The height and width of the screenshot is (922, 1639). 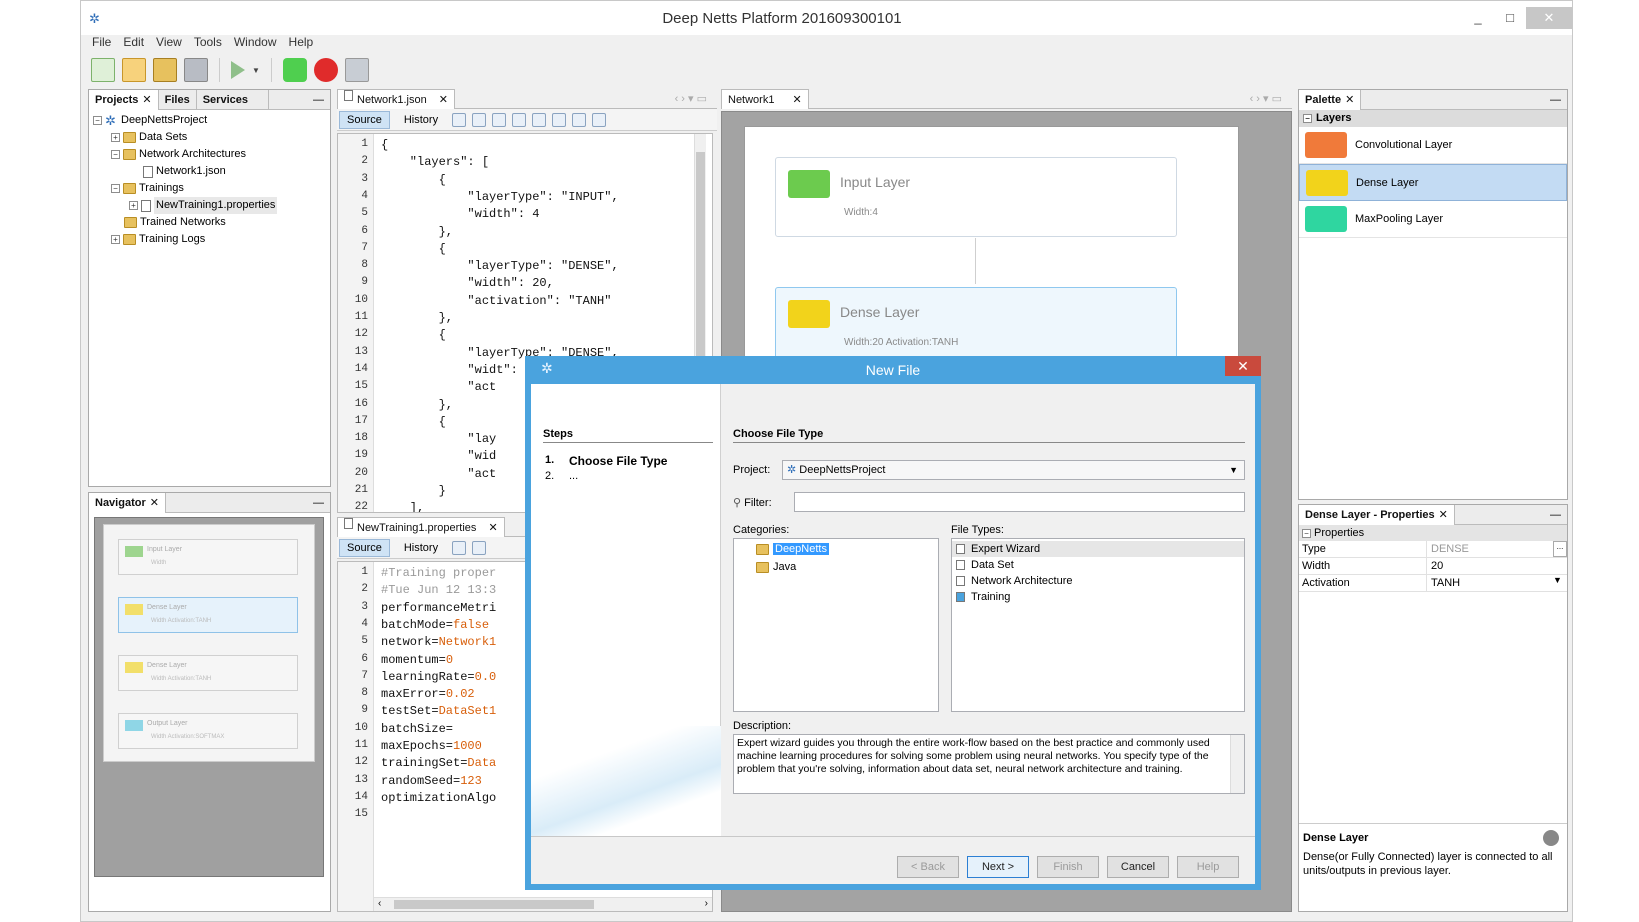 I want to click on train-icon, so click(x=294, y=70).